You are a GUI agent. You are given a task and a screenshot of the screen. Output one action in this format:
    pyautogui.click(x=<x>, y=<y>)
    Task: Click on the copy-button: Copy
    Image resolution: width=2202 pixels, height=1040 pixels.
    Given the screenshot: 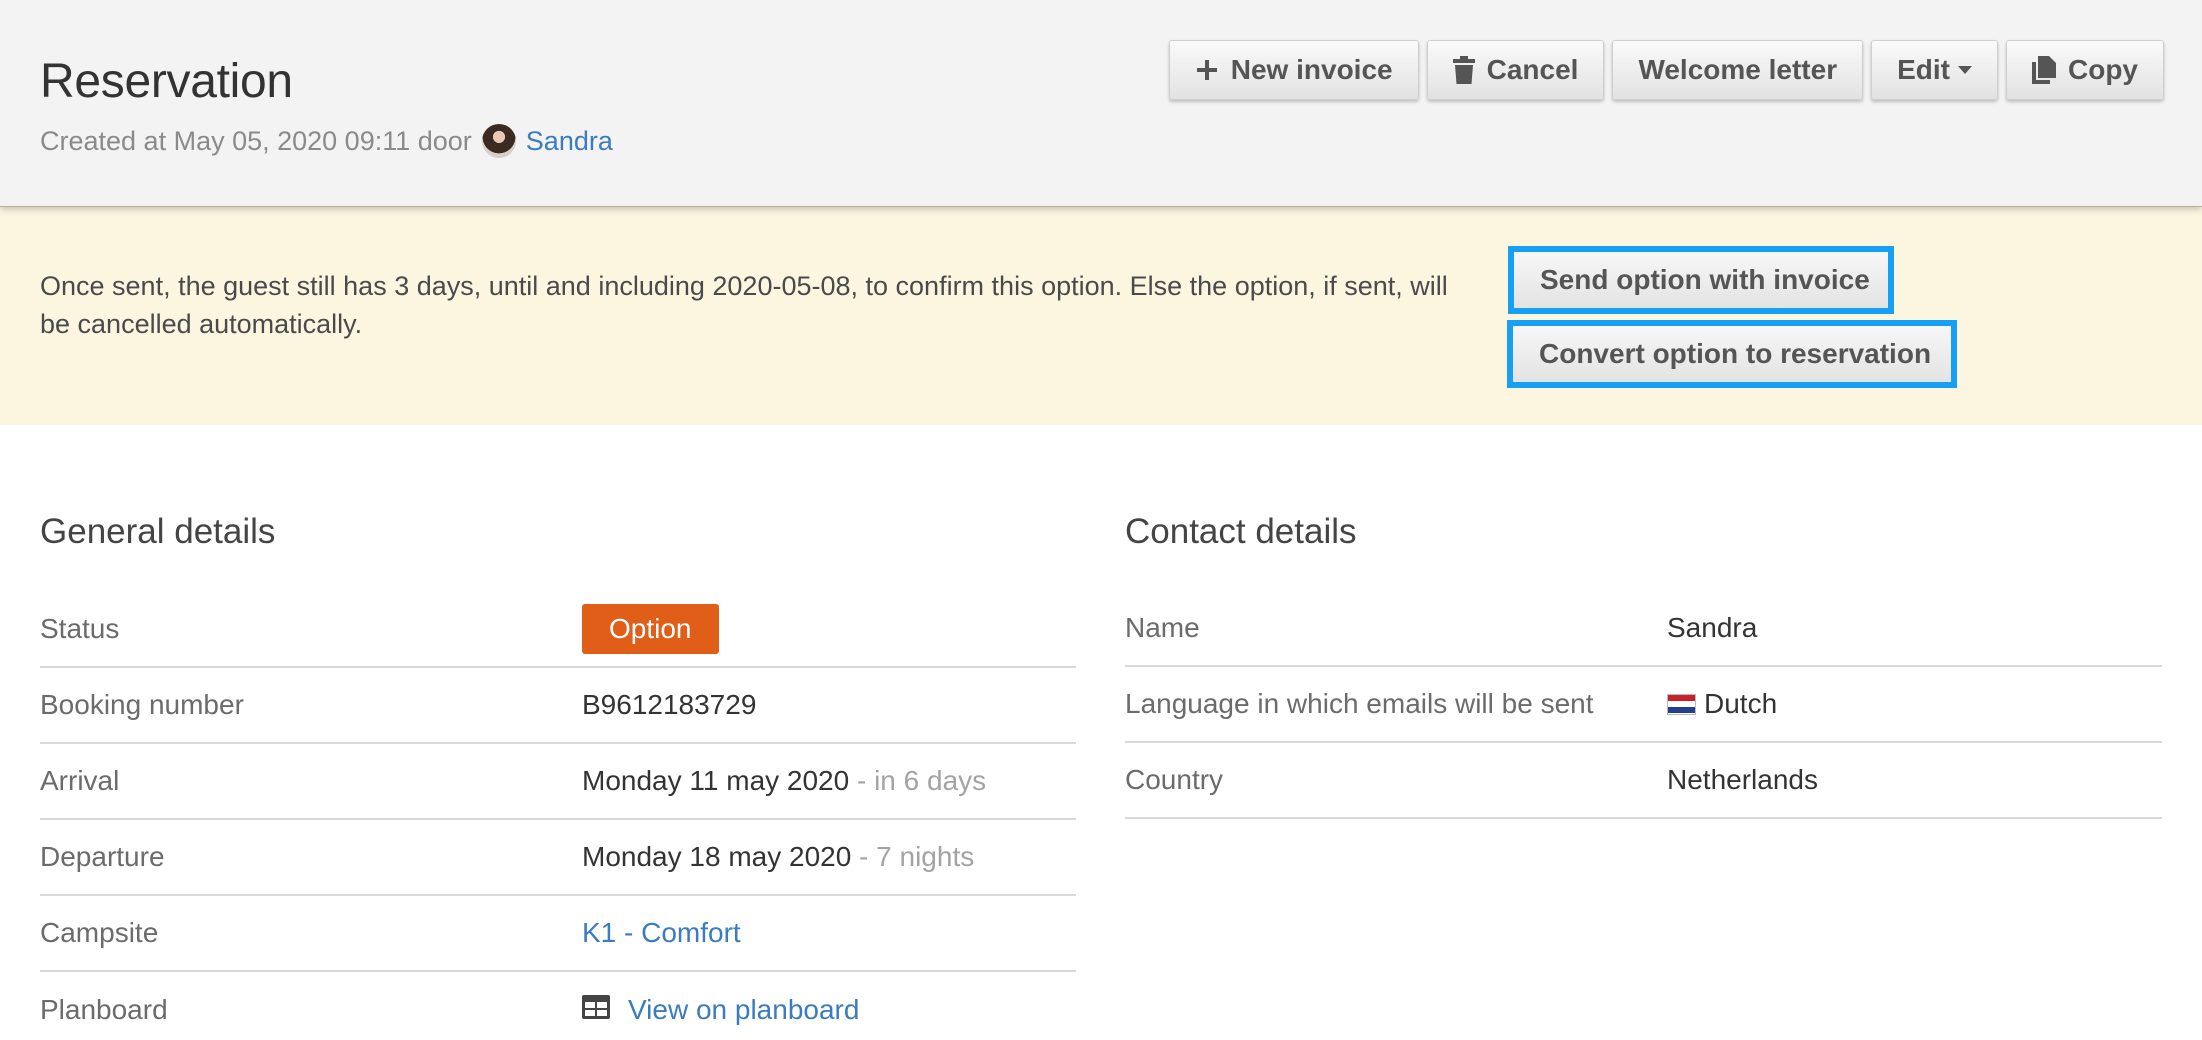 What is the action you would take?
    pyautogui.click(x=2085, y=70)
    